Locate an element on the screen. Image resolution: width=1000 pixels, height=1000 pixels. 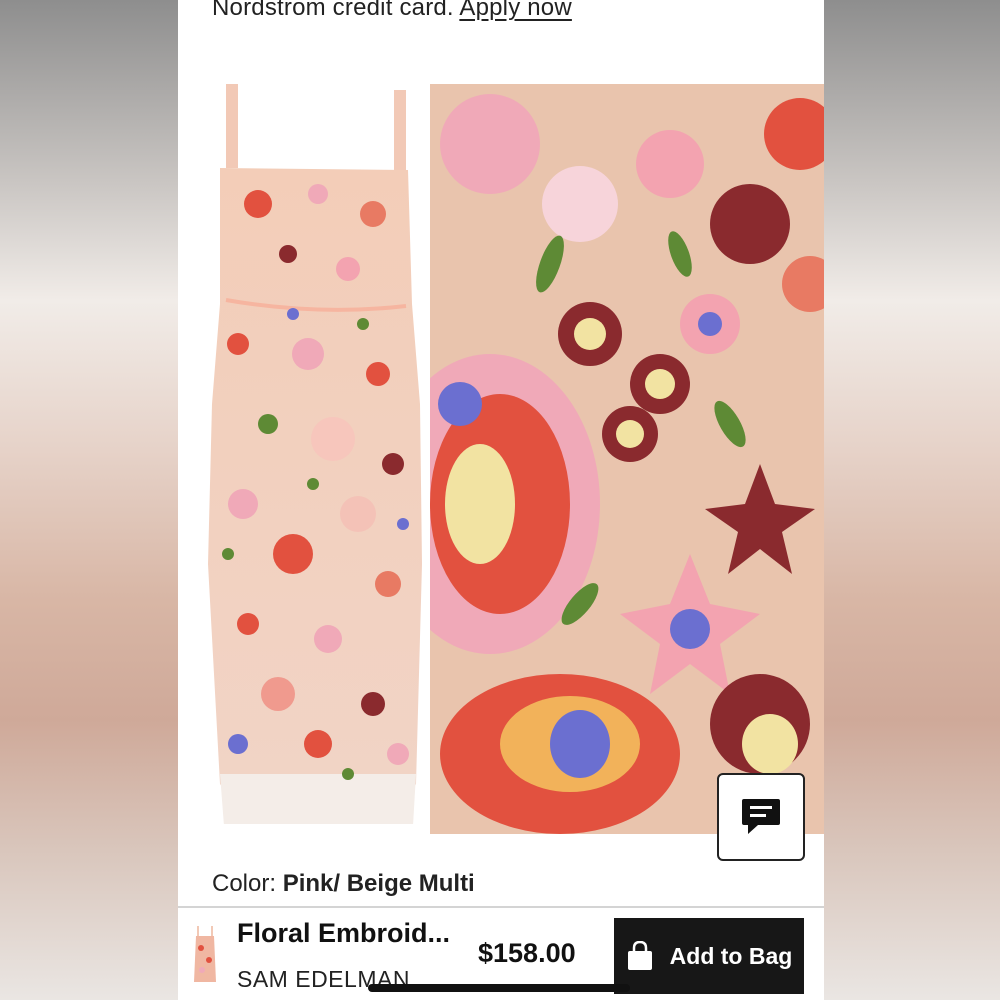
color-selection: Color: Pink/ Beige Multi is located at coordinates (343, 884).